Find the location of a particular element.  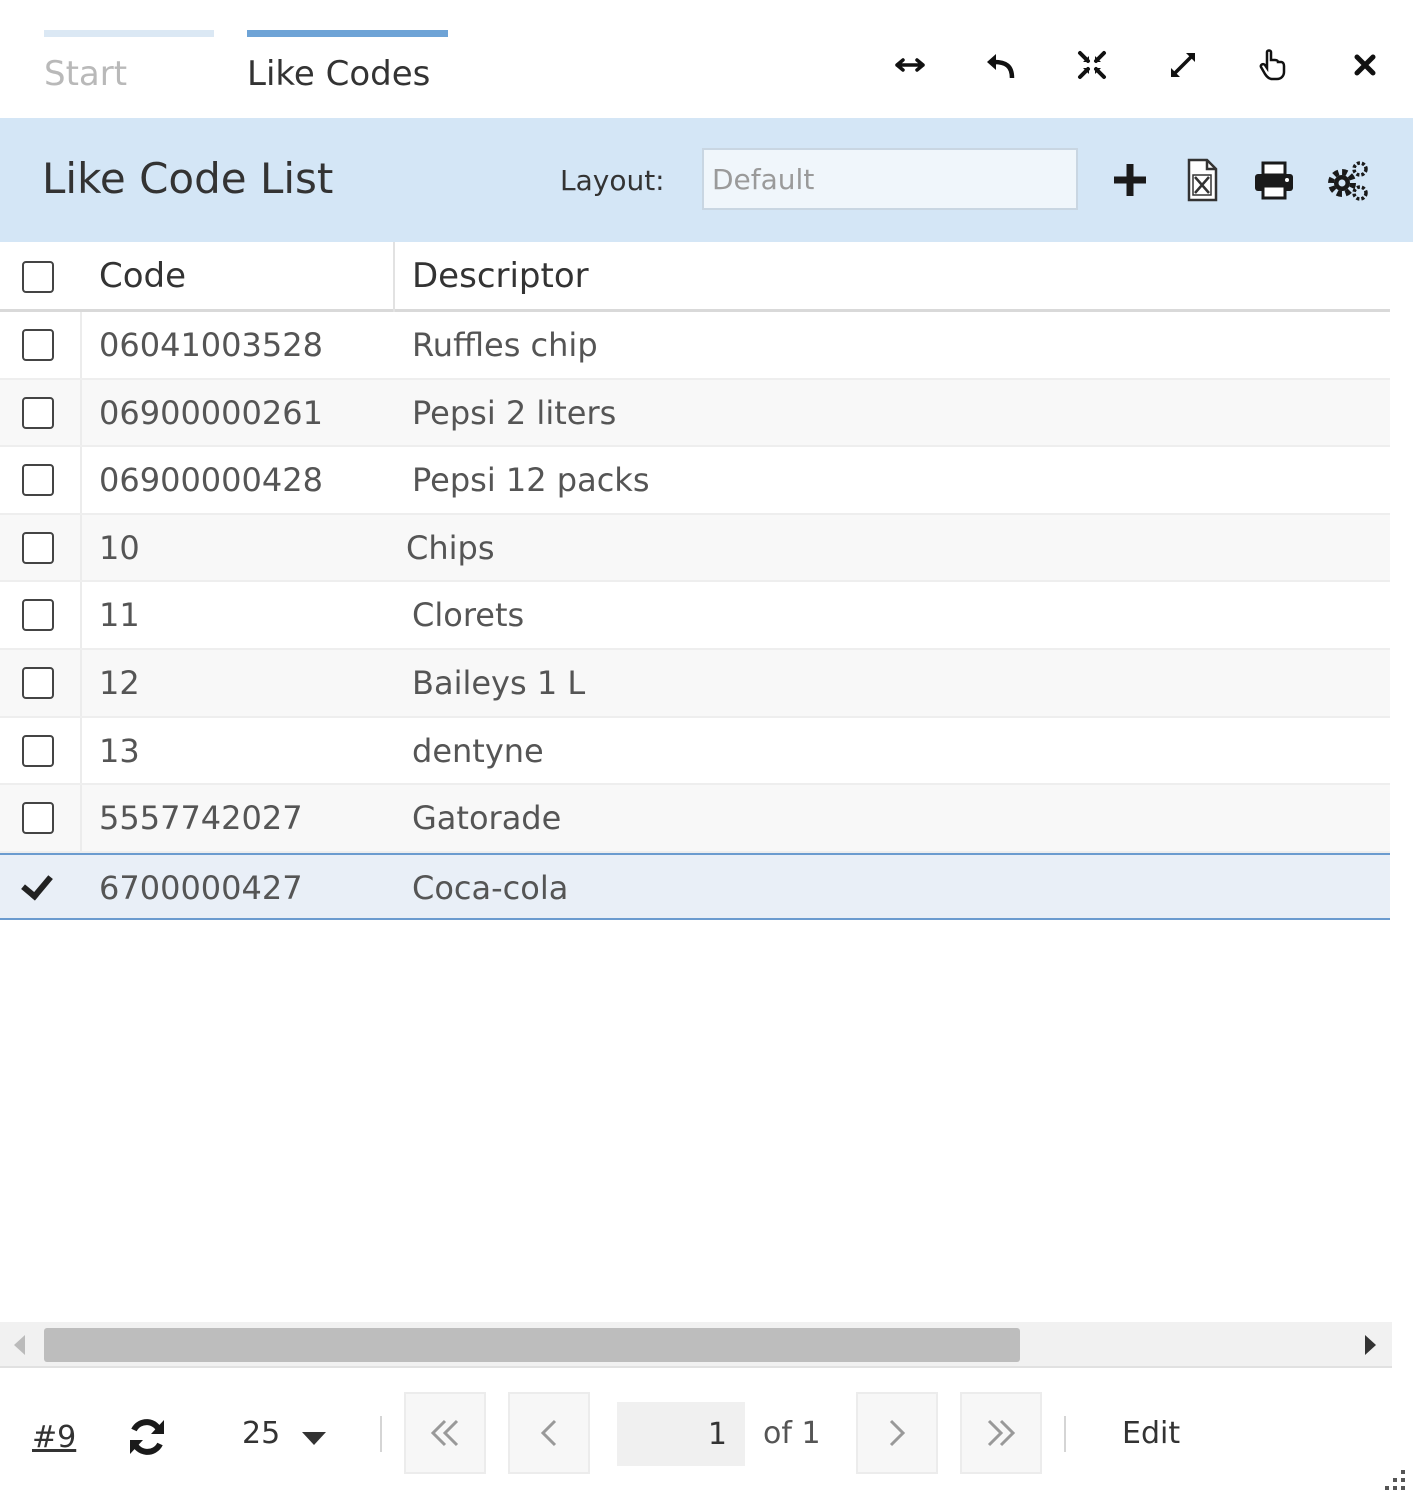

table-row: 5557742027 Gatorade is located at coordinates (695, 819).